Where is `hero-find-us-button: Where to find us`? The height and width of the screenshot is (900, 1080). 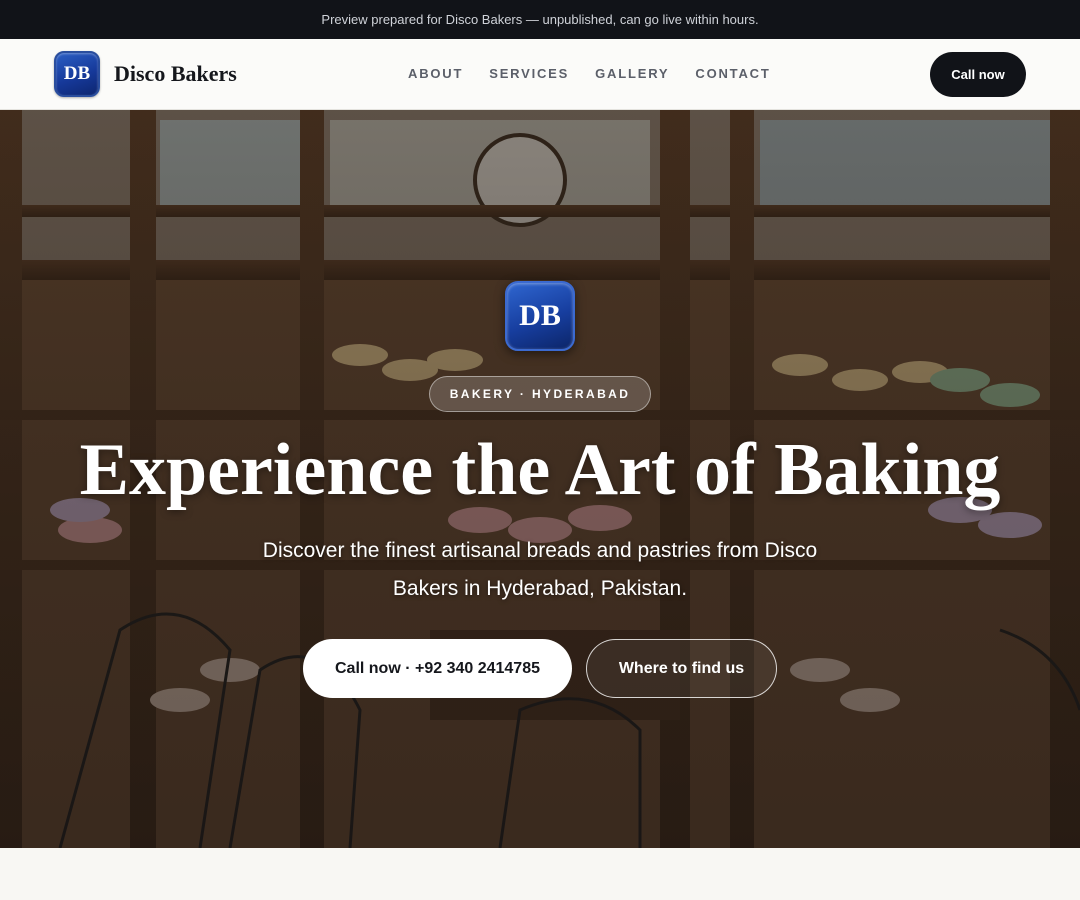
hero-find-us-button: Where to find us is located at coordinates (681, 668).